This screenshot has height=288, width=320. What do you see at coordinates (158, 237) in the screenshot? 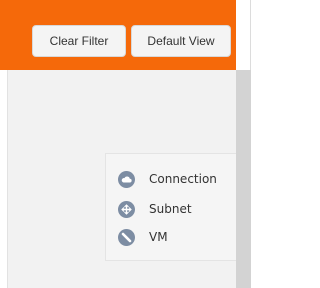
I see `legend-label: VM` at bounding box center [158, 237].